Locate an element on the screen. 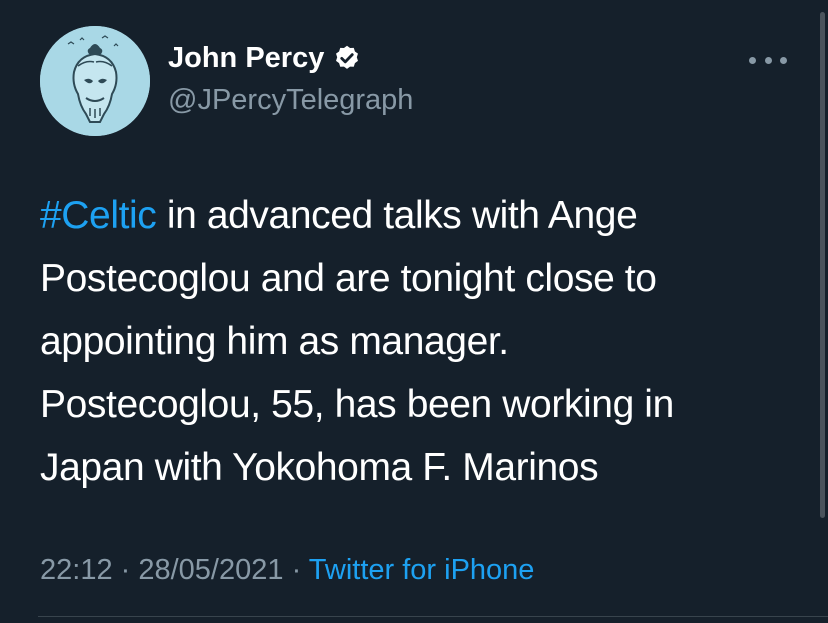 This screenshot has width=828, height=623. display-name: John Percy is located at coordinates (246, 58).